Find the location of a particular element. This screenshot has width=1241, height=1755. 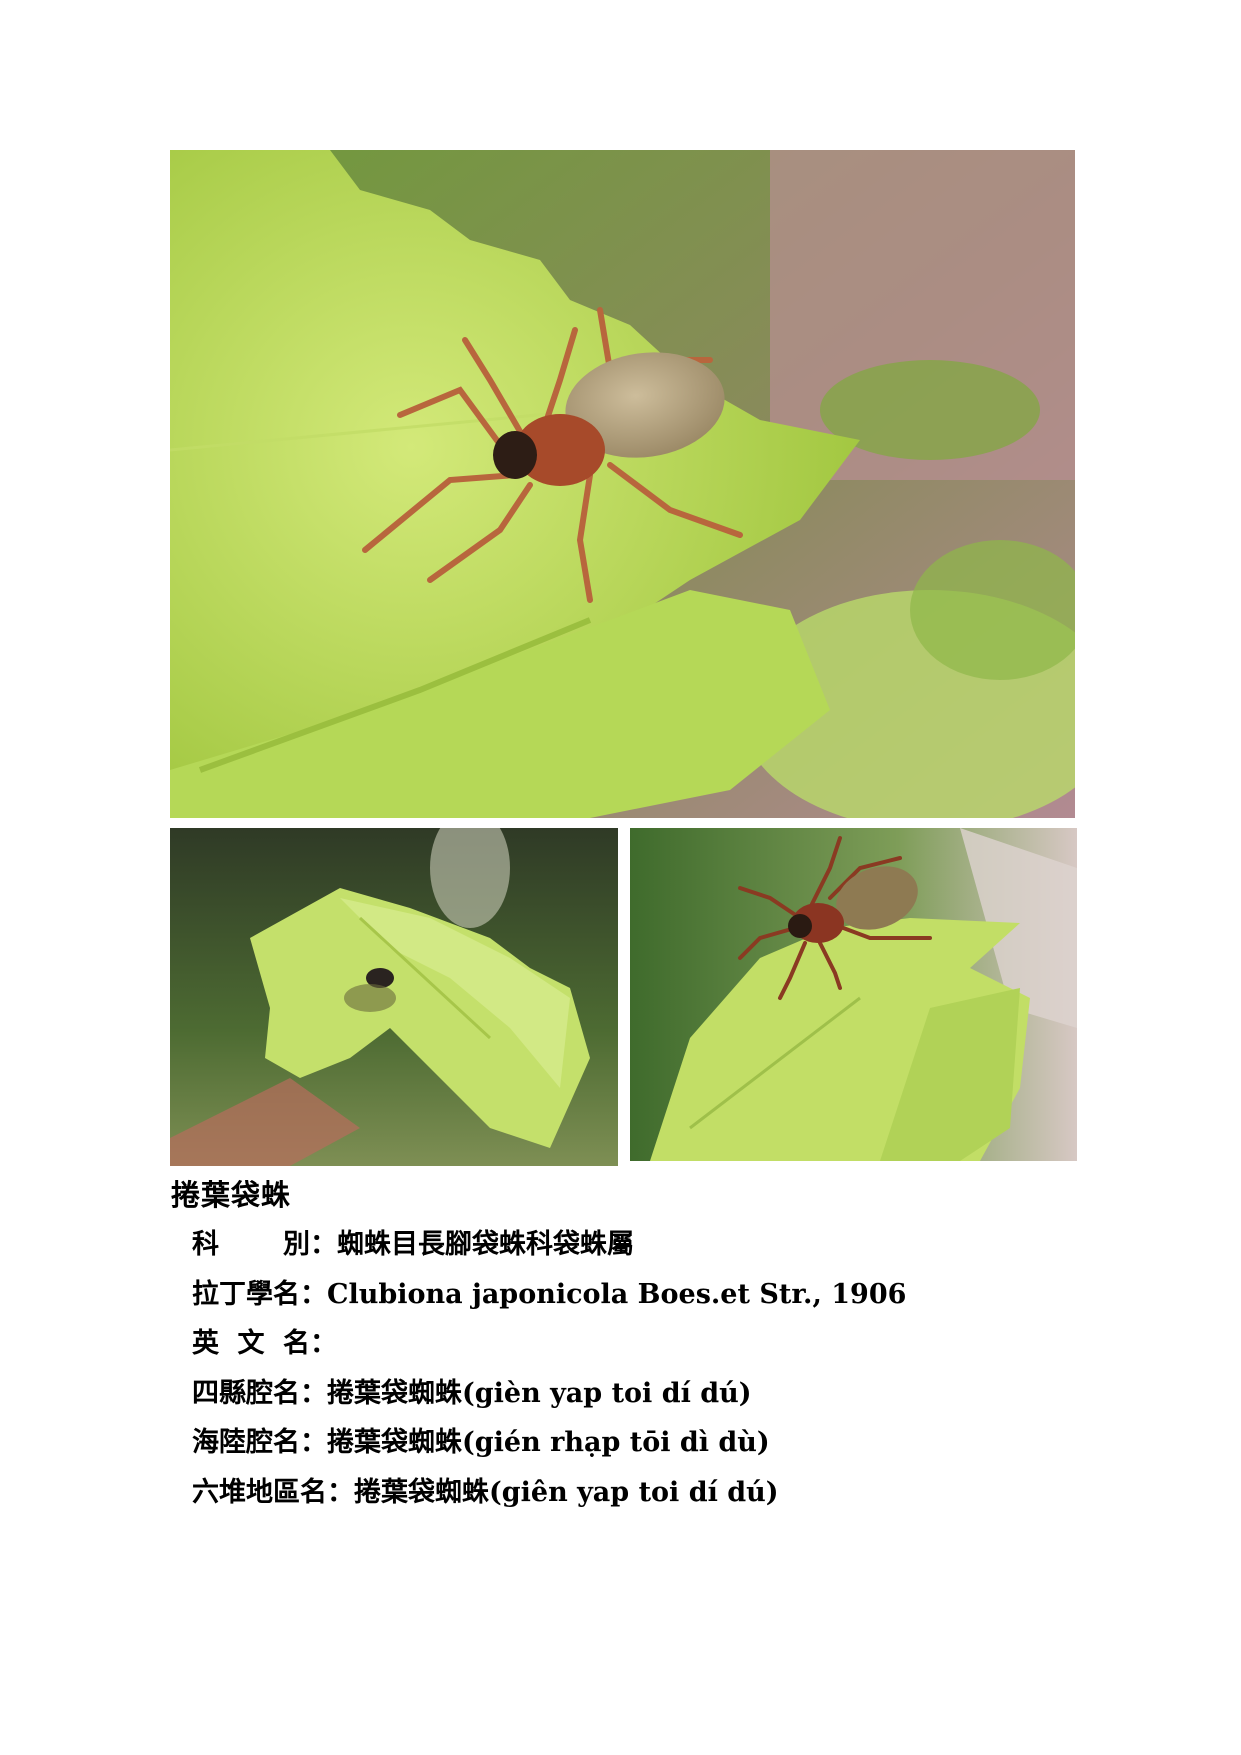

field-liudui-name: 六堆地區名 ： 捲葉袋蜘蛛(giên yap toi dí dú) is located at coordinates (549, 1495).